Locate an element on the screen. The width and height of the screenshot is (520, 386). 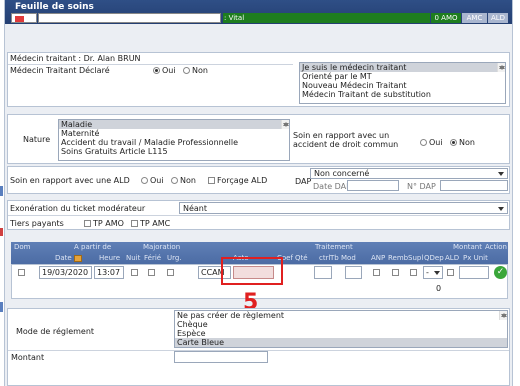
window-title: Feuille de soins is located at coordinates (54, 7).